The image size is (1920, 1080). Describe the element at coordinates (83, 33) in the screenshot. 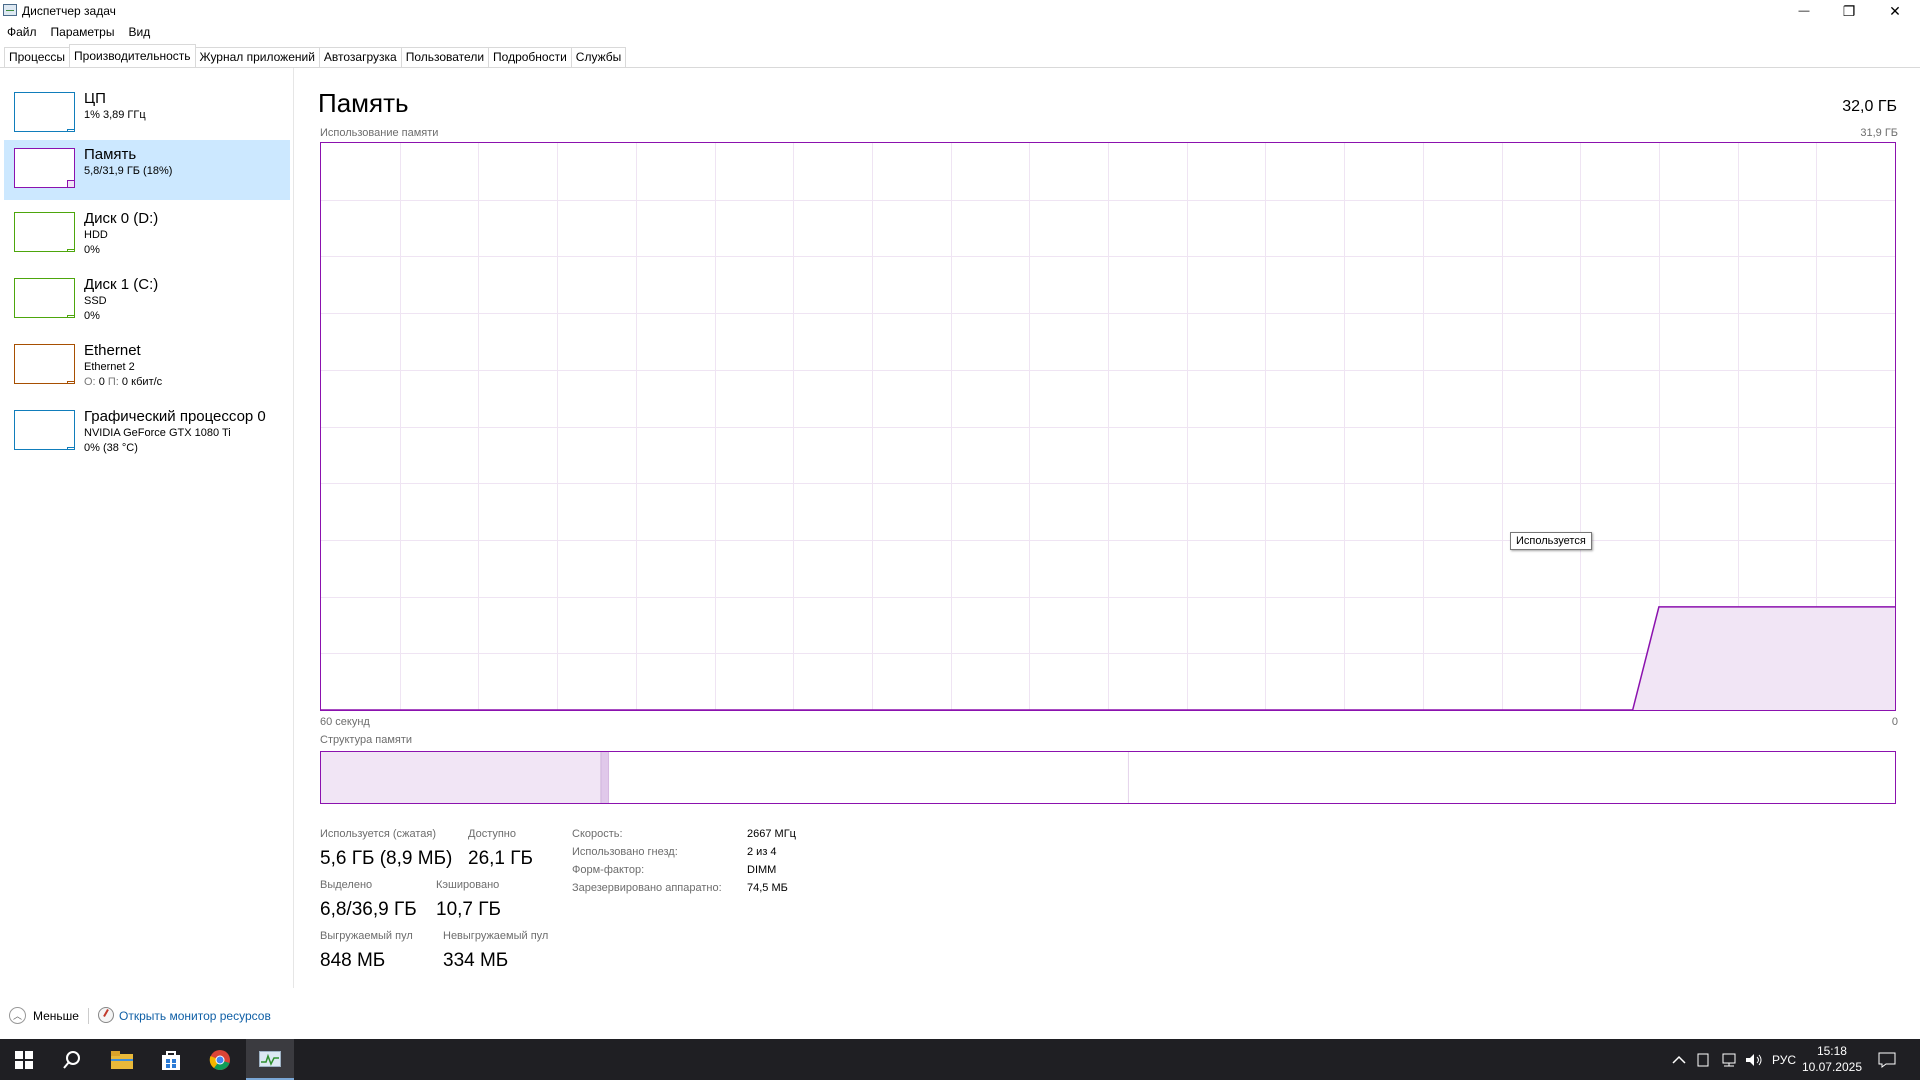

I see `menu-options: Параметры` at that location.